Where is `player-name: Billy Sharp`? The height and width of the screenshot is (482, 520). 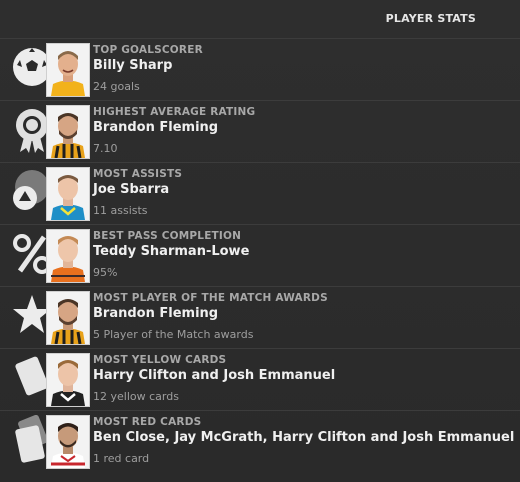 player-name: Billy Sharp is located at coordinates (132, 65).